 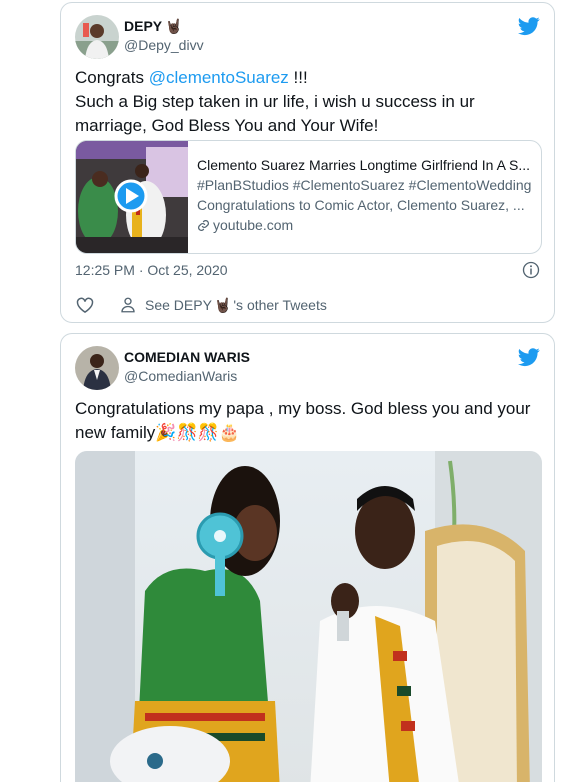 What do you see at coordinates (219, 77) in the screenshot?
I see `mention-link: @clementoSuarez` at bounding box center [219, 77].